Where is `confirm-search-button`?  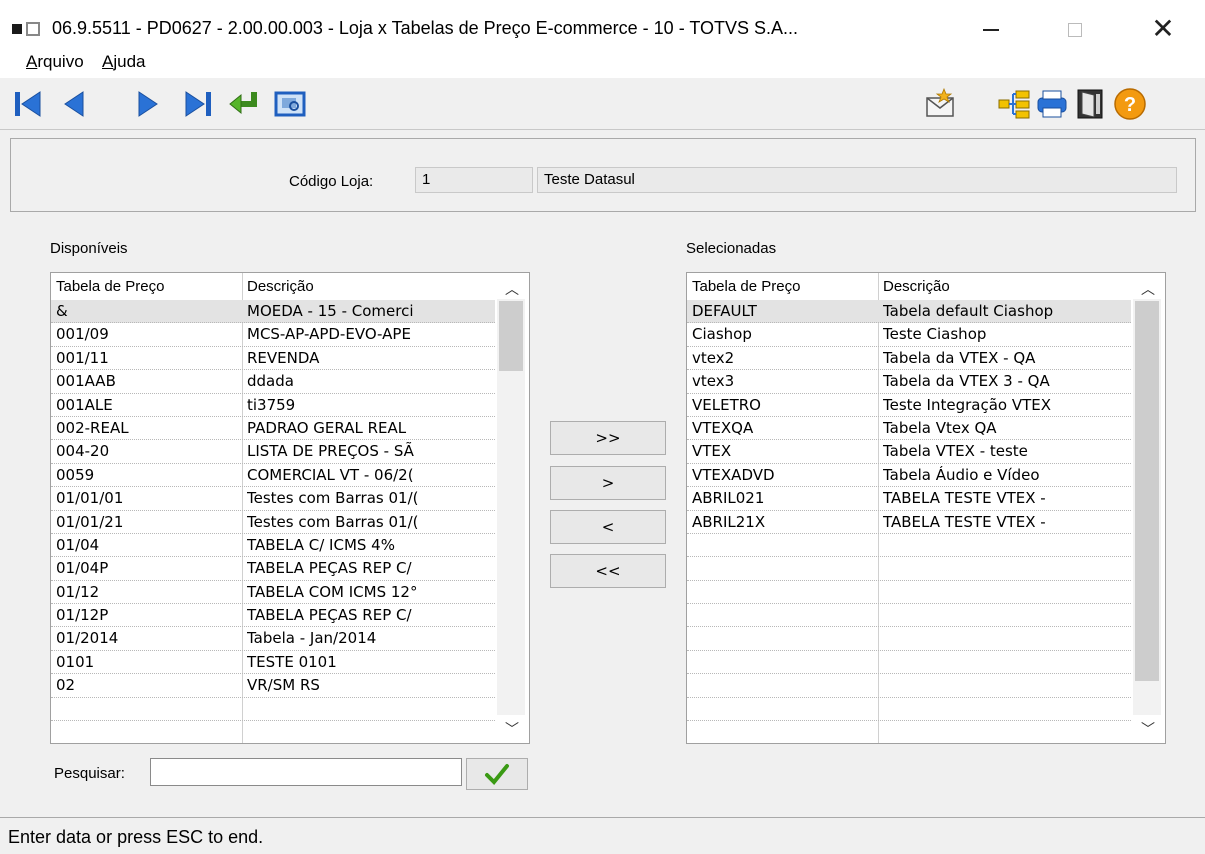
confirm-search-button is located at coordinates (497, 774).